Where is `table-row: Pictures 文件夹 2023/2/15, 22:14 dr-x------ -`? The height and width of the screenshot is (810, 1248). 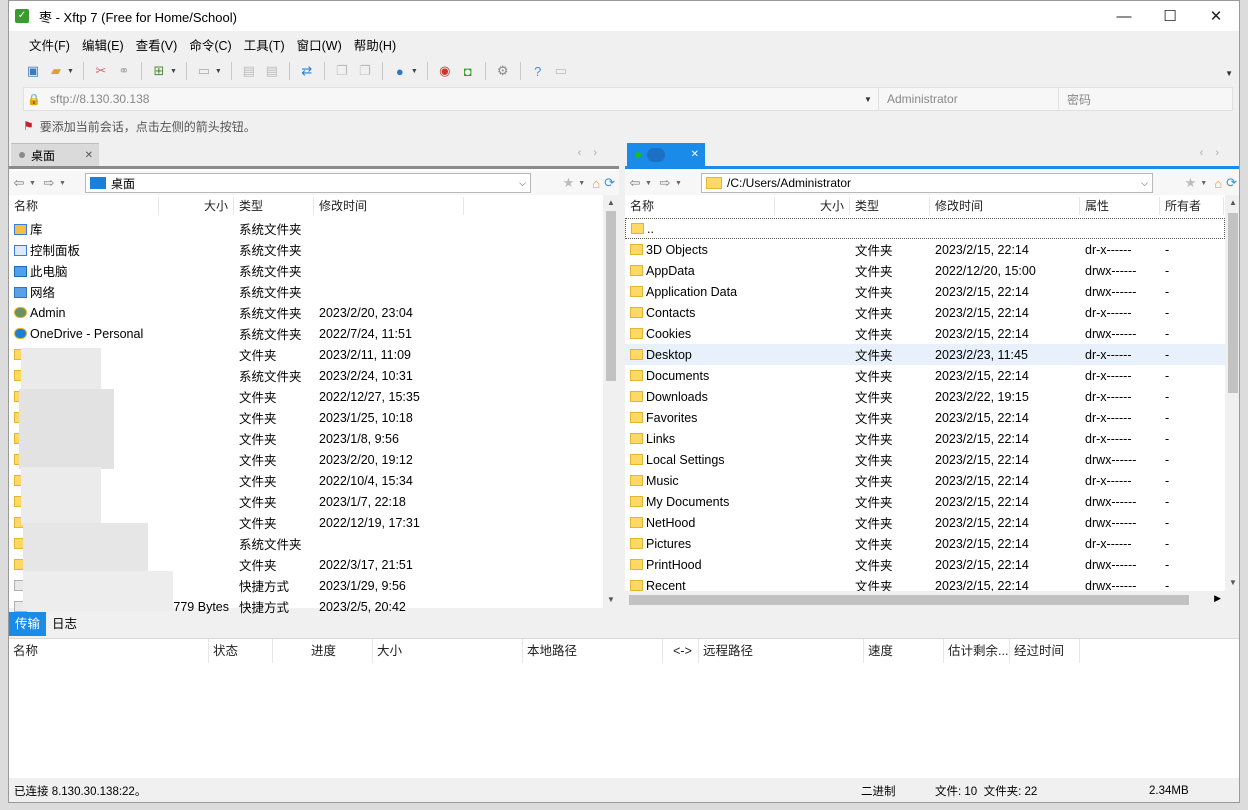
table-row: Pictures 文件夹 2023/2/15, 22:14 dr-x------ - is located at coordinates (925, 543).